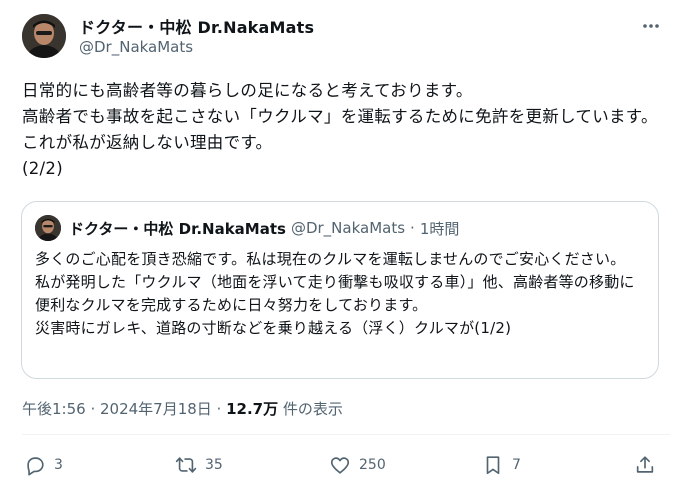 The height and width of the screenshot is (500, 692). What do you see at coordinates (651, 26) in the screenshot?
I see `more-dots-icon` at bounding box center [651, 26].